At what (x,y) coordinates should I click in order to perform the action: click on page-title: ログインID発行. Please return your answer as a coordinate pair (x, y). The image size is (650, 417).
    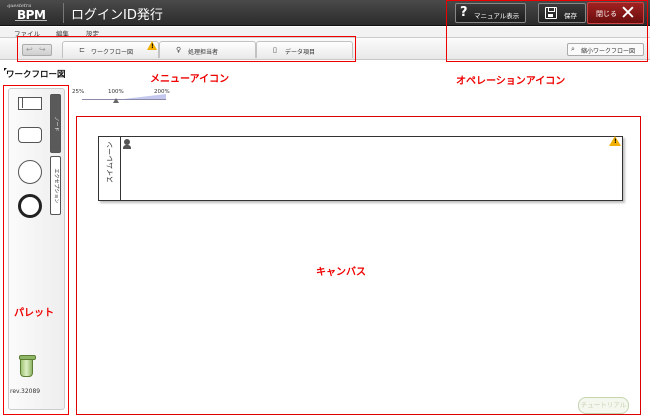
    Looking at the image, I should click on (117, 15).